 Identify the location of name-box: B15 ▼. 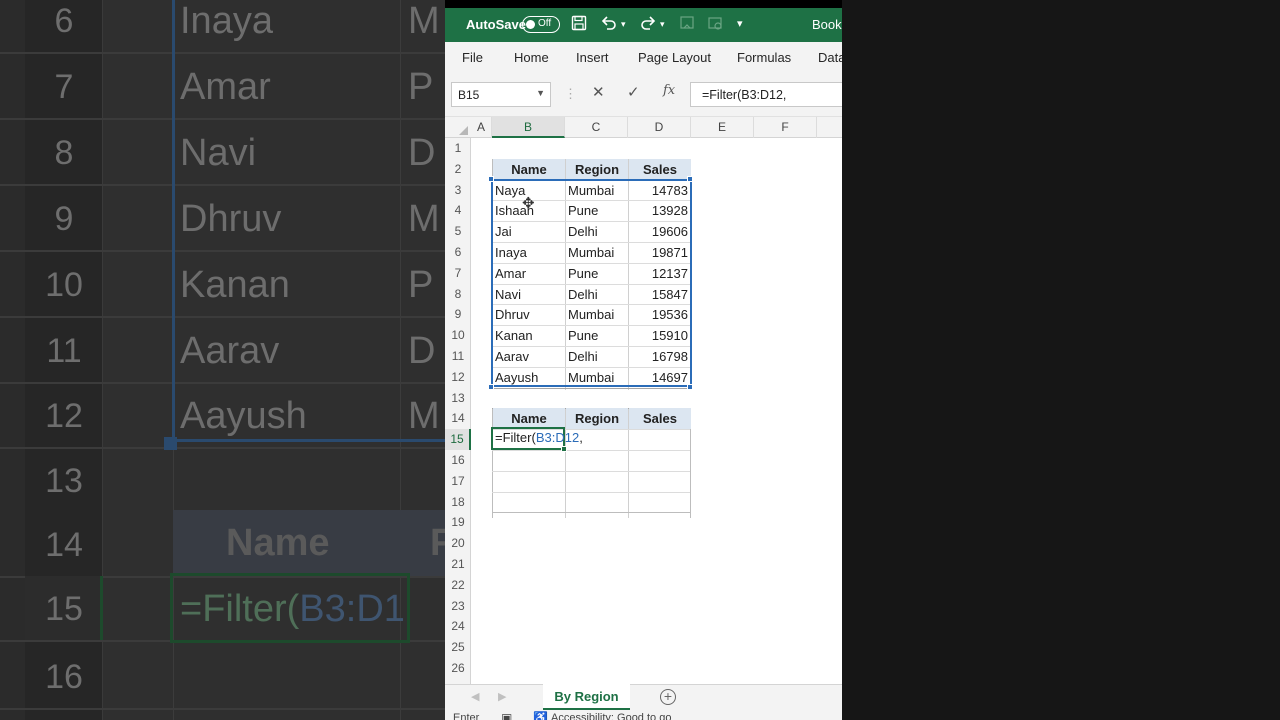
(501, 94).